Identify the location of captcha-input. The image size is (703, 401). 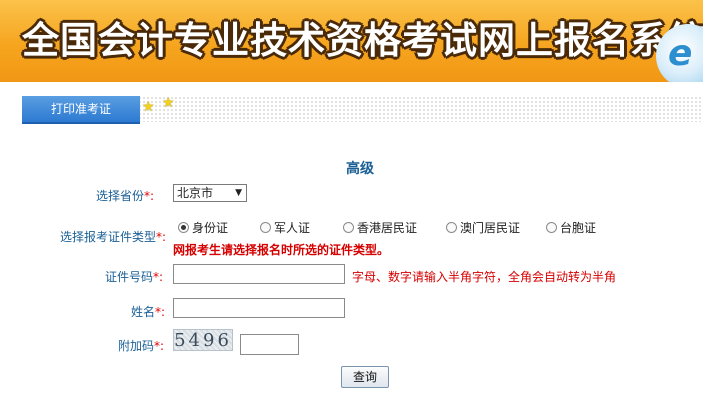
(269, 344).